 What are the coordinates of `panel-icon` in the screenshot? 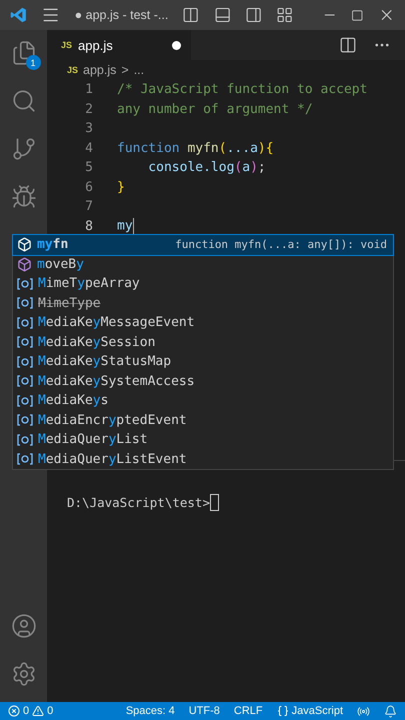 It's located at (223, 15).